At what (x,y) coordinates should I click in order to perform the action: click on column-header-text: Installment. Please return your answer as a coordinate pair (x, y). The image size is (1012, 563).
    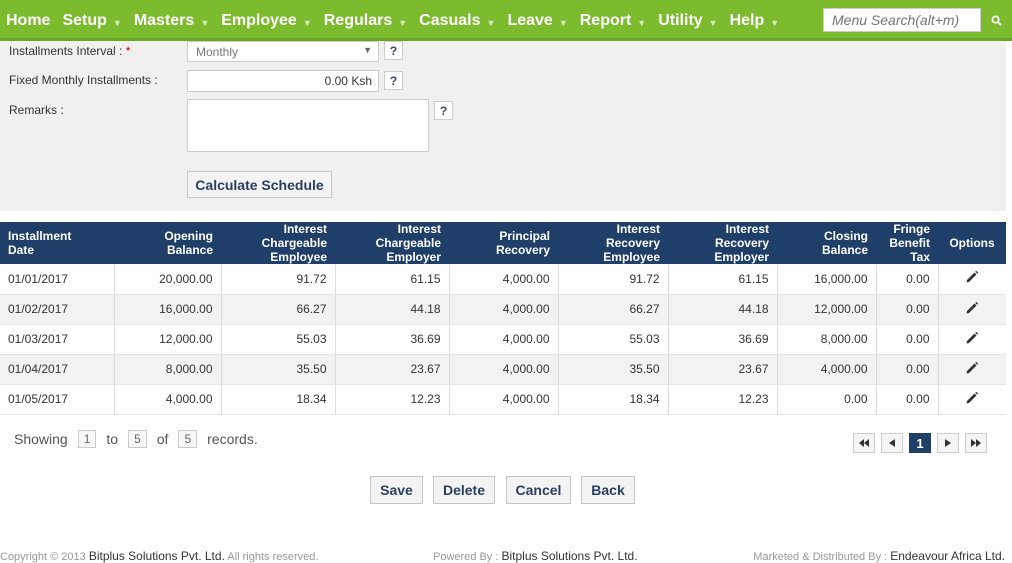
    Looking at the image, I should click on (40, 236).